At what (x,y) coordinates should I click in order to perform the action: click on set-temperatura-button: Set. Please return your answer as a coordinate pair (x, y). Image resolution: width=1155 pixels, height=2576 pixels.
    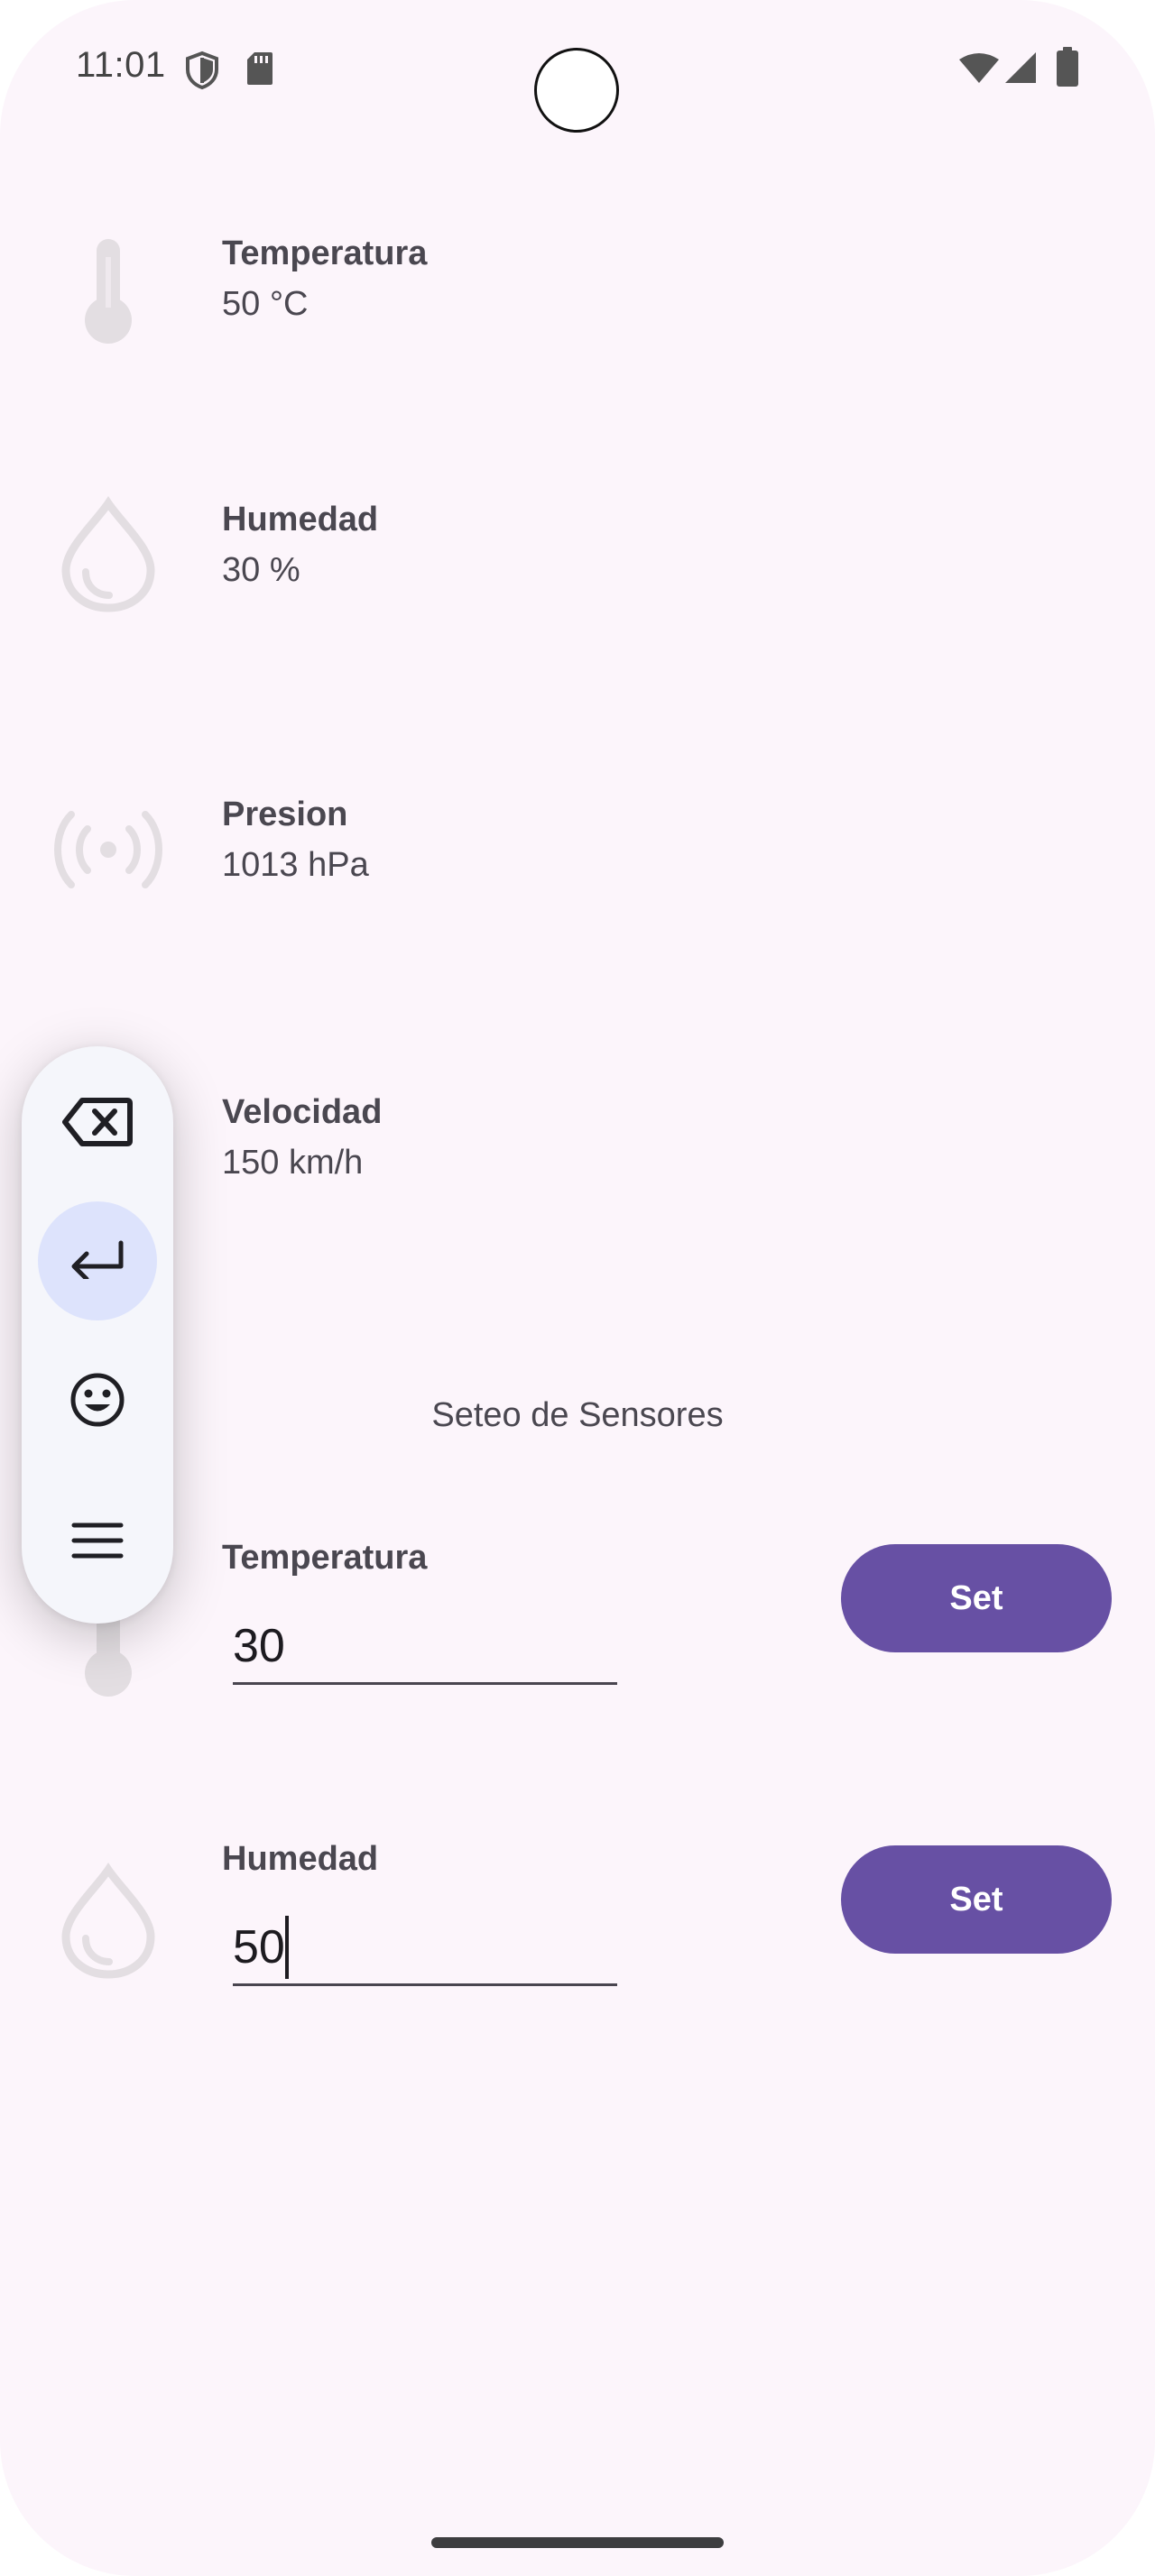
    Looking at the image, I should click on (976, 1598).